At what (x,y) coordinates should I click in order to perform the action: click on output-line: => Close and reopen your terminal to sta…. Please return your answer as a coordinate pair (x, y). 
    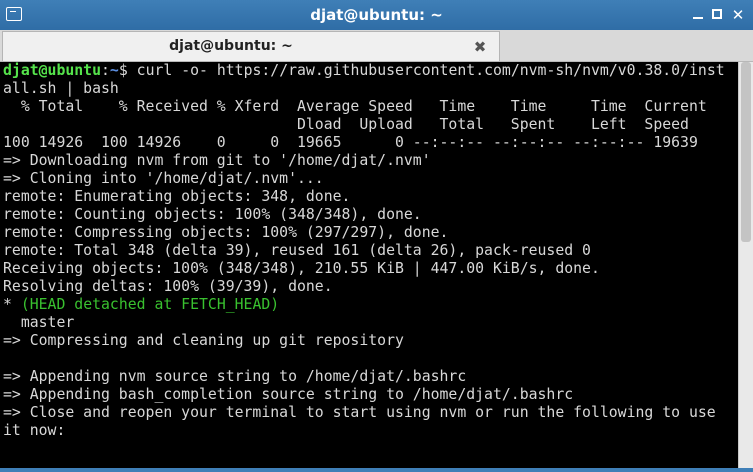
    Looking at the image, I should click on (359, 412).